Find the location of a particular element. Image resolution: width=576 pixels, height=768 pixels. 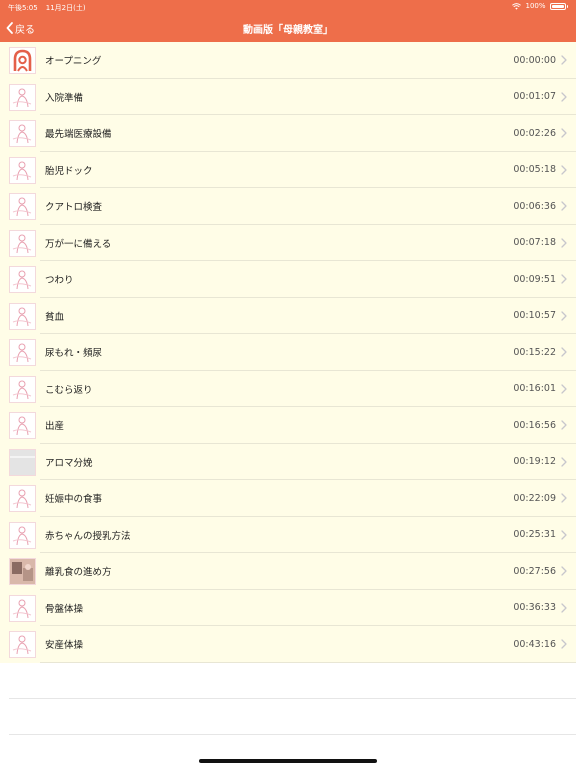

video-title: 骨盤体操 is located at coordinates (64, 609).